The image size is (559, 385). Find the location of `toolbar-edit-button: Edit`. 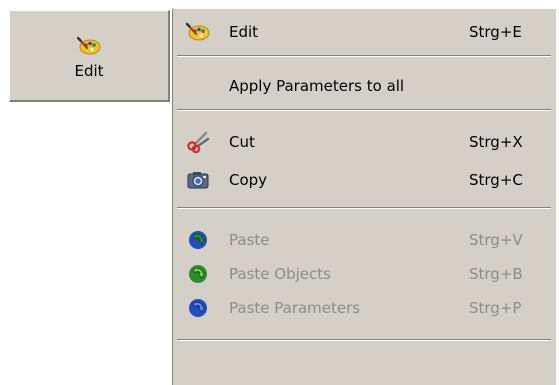

toolbar-edit-button: Edit is located at coordinates (89, 56).